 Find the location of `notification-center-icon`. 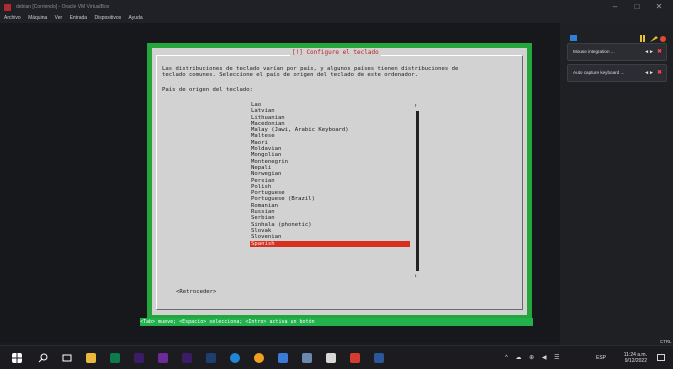

notification-center-icon is located at coordinates (661, 357).